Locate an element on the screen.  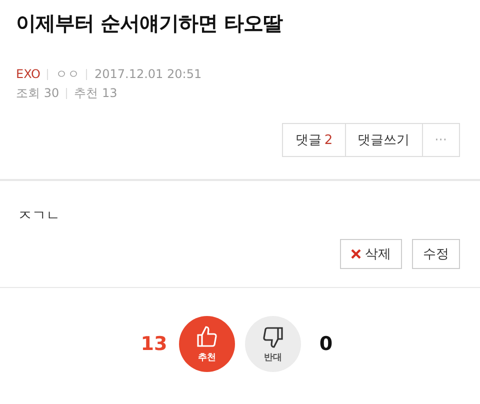
downvote-button: 반대 is located at coordinates (273, 344).